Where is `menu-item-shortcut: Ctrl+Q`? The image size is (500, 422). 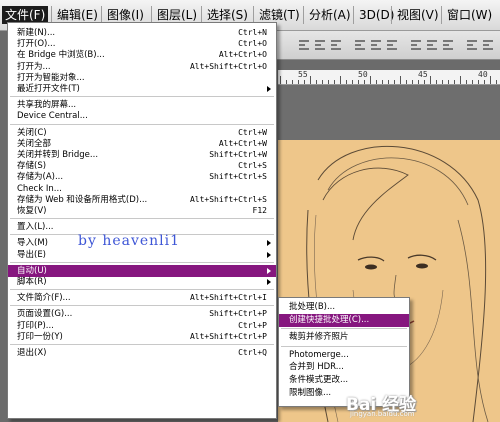
menu-item-shortcut: Ctrl+Q is located at coordinates (252, 352).